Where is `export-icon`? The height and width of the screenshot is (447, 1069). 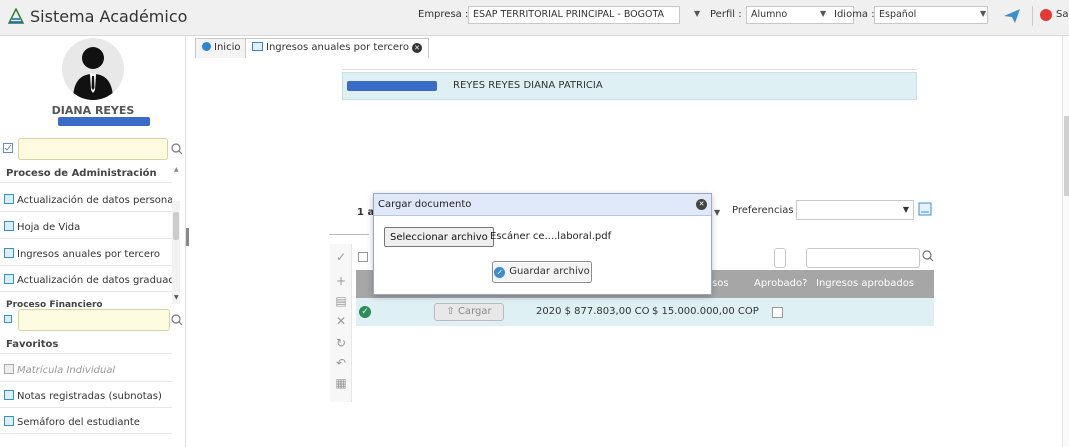
export-icon is located at coordinates (925, 209).